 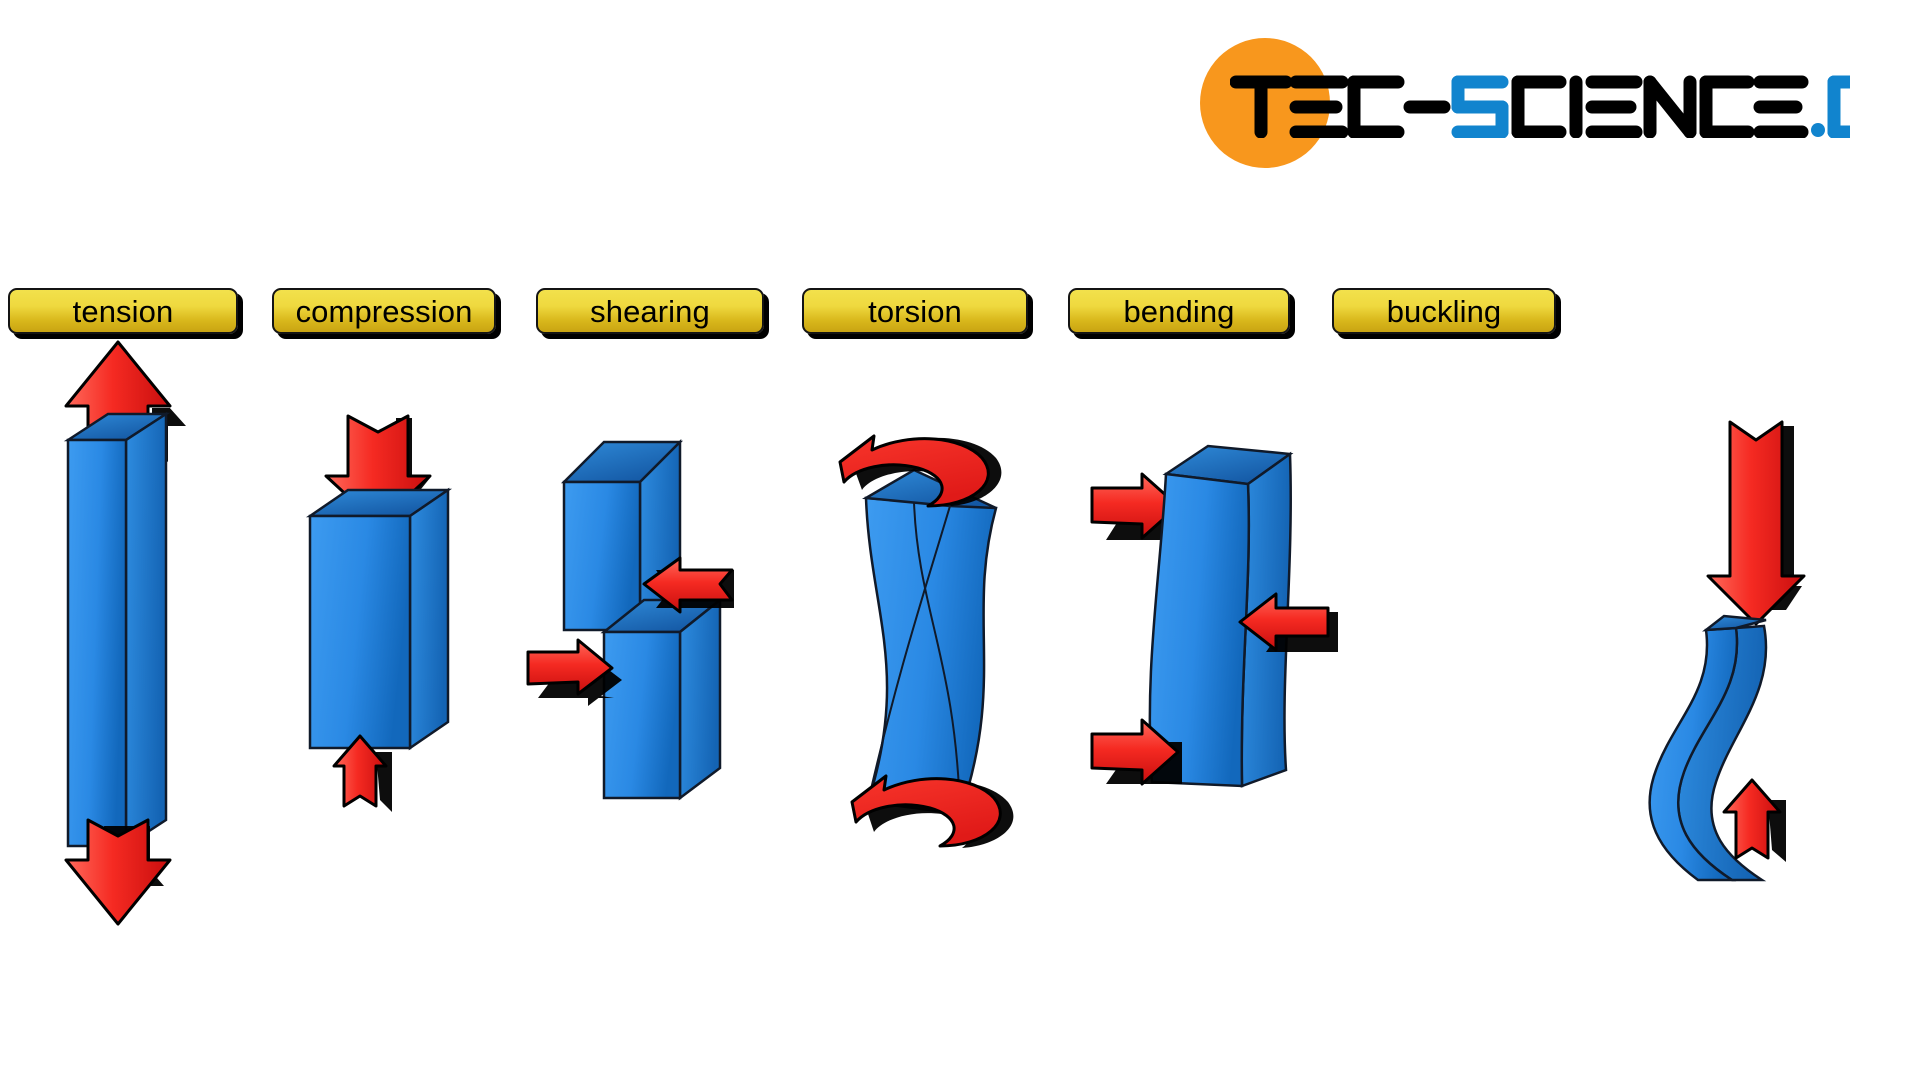 I want to click on label-tension: tension, so click(x=123, y=311).